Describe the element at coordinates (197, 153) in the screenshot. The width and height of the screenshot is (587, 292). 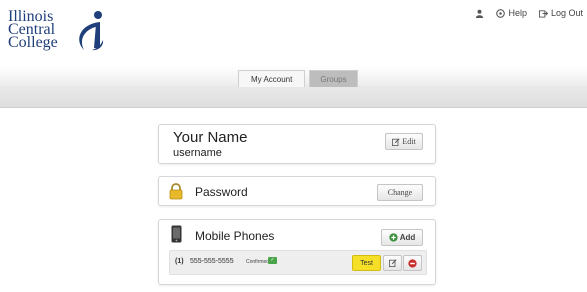
I see `profile-username: username` at that location.